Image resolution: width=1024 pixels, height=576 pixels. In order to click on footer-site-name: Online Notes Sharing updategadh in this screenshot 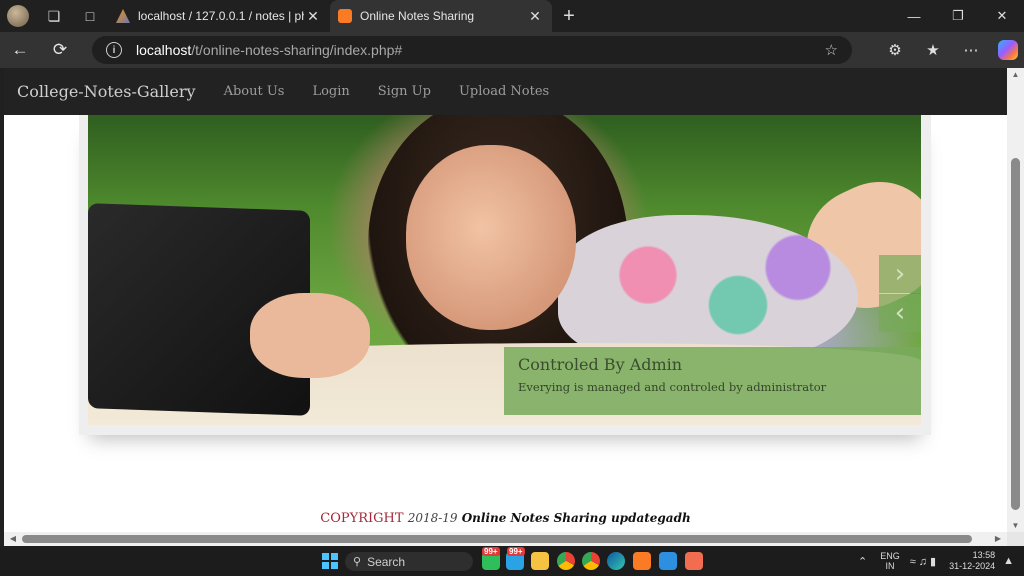, I will do `click(576, 518)`.